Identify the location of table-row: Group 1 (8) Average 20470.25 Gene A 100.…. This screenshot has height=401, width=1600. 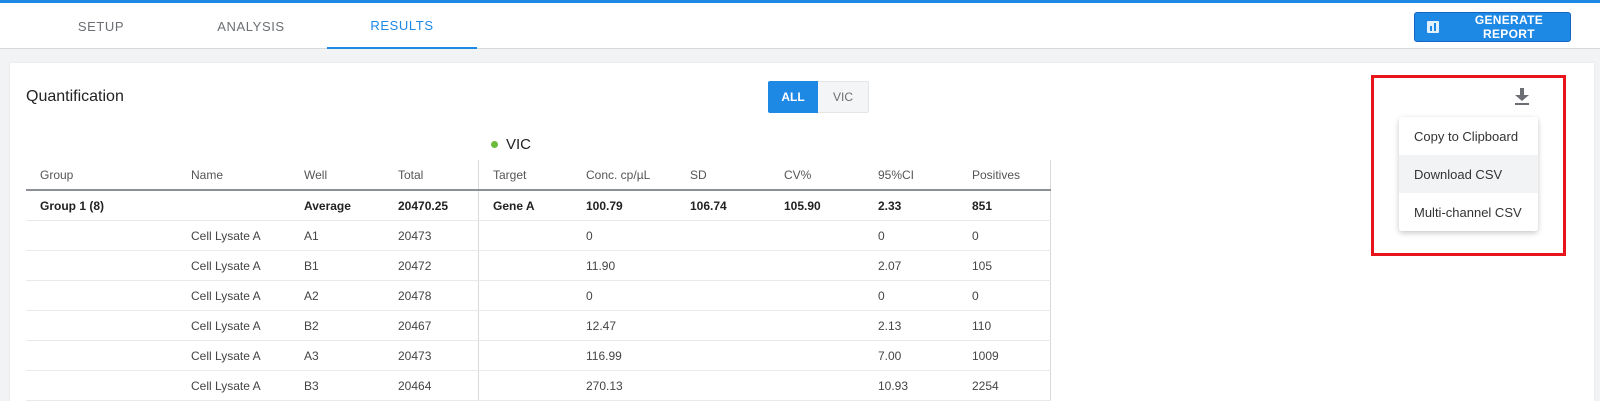
(538, 206).